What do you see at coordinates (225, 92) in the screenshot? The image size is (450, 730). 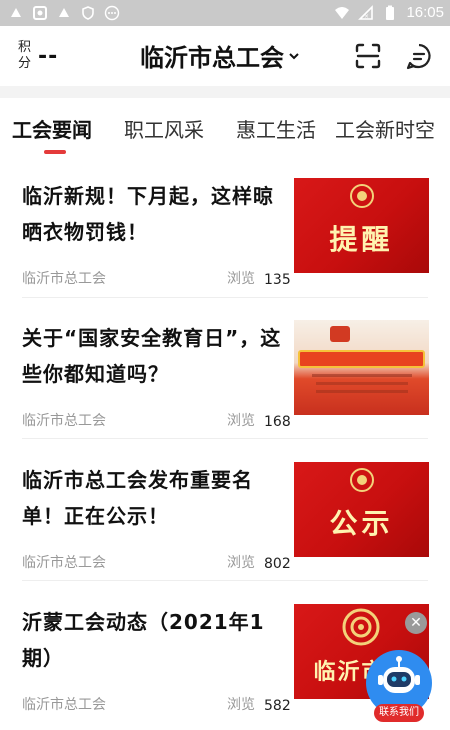 I see `header-separator` at bounding box center [225, 92].